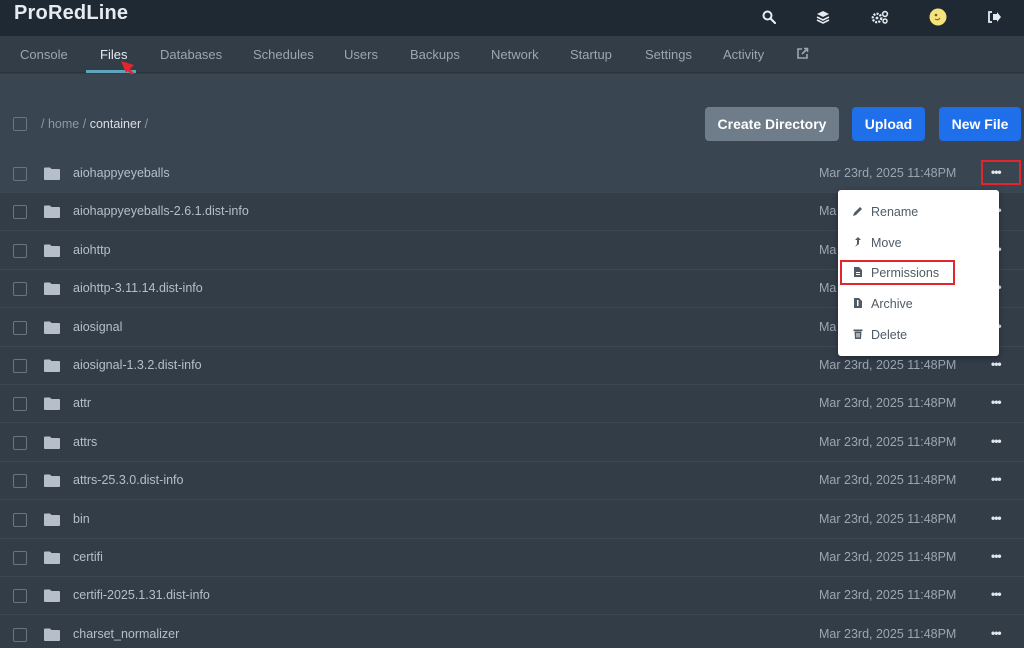  I want to click on new-file-button: New File, so click(980, 124).